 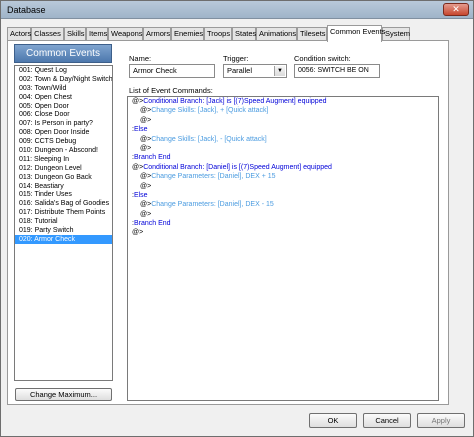 I want to click on event-commands-label: List of Event Commands:, so click(x=171, y=90).